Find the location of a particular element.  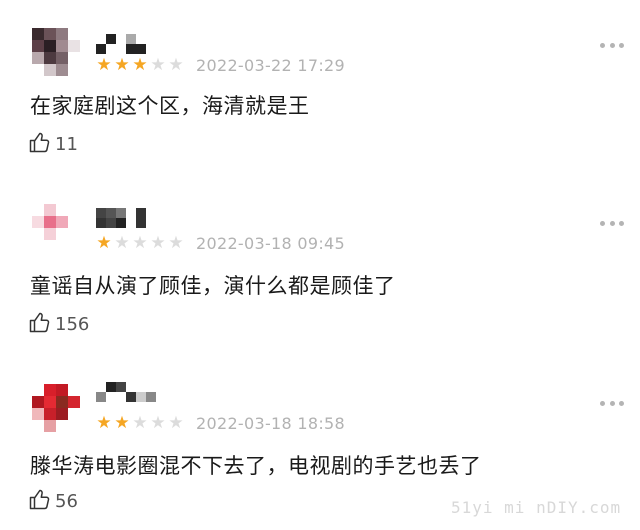

comment-meta: ★ ★ ★ ★ ★ 2022-03-22 17:29 is located at coordinates (220, 65).